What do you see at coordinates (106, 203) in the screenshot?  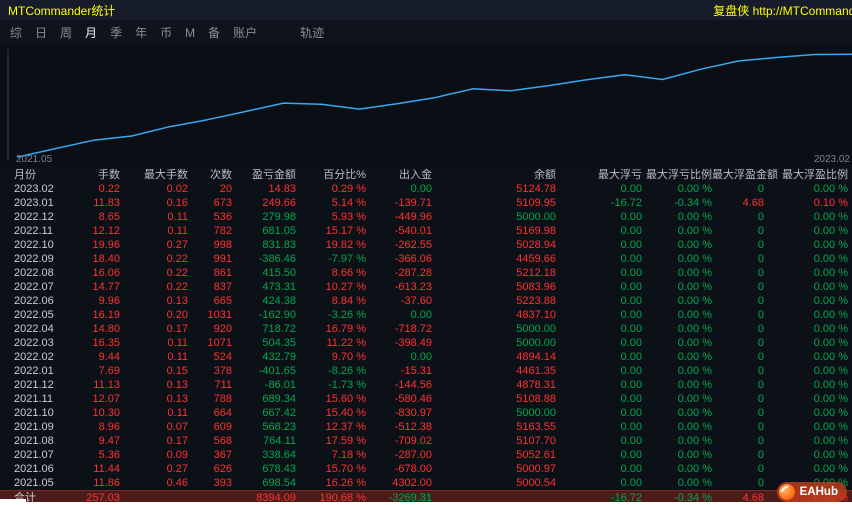 I see `table-cell: 11.83` at bounding box center [106, 203].